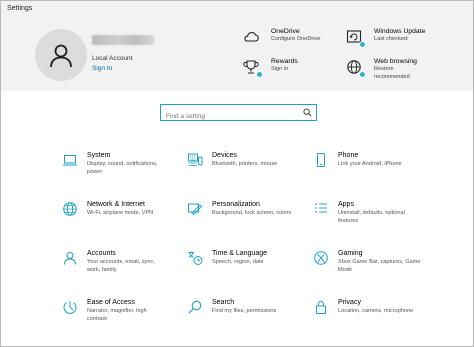  Describe the element at coordinates (391, 39) in the screenshot. I see `service-desc: Last checked:` at that location.